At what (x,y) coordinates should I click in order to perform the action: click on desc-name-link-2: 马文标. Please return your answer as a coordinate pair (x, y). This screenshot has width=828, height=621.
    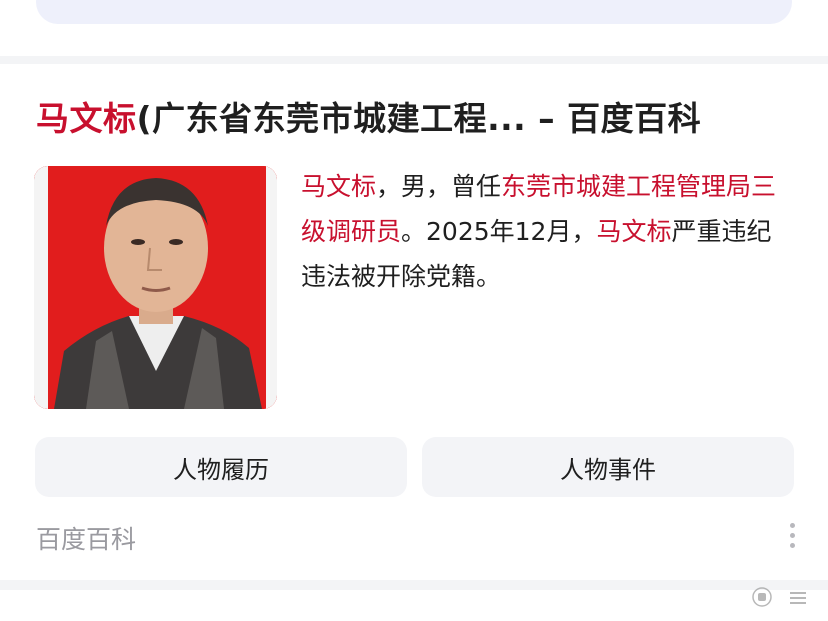
    Looking at the image, I should click on (633, 231).